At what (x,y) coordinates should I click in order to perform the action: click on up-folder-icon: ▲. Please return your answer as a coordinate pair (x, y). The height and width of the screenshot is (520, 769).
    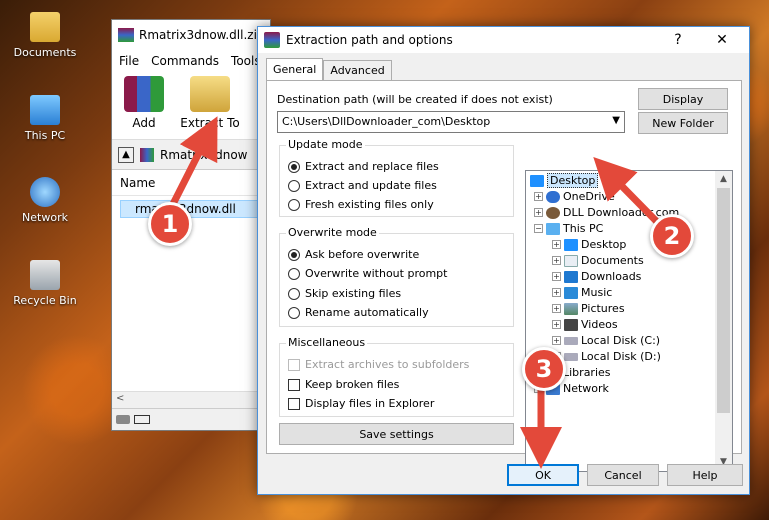
    Looking at the image, I should click on (126, 154).